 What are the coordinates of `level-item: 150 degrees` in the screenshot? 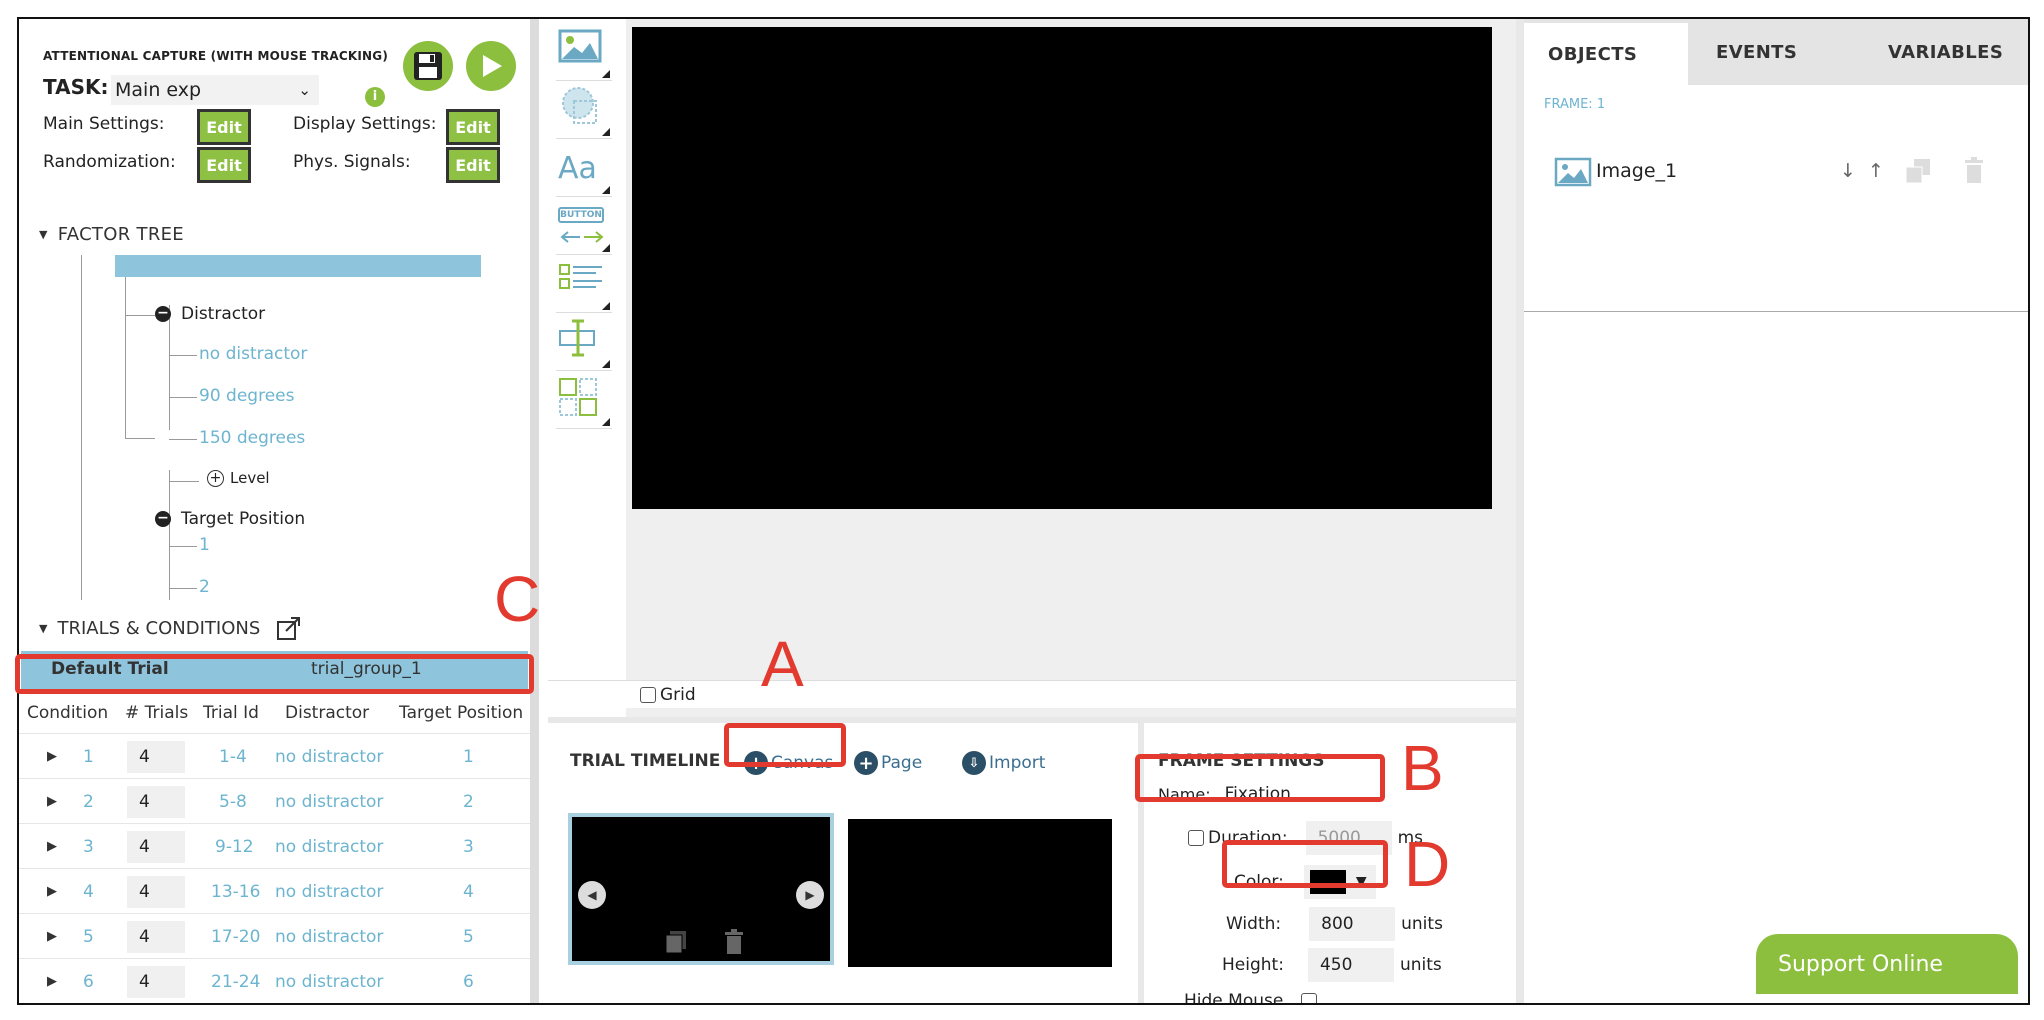 It's located at (252, 438).